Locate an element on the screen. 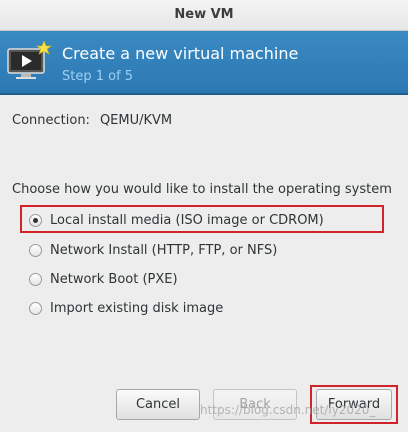 The height and width of the screenshot is (432, 408). radio-local-install: Local install media (ISO image or CDROM) is located at coordinates (176, 220).